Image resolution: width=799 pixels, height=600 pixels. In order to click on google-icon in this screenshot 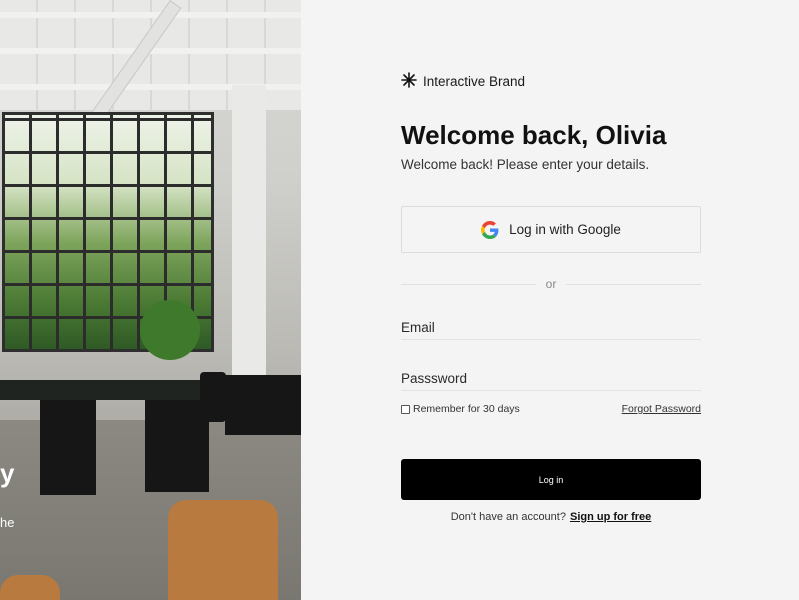, I will do `click(490, 229)`.